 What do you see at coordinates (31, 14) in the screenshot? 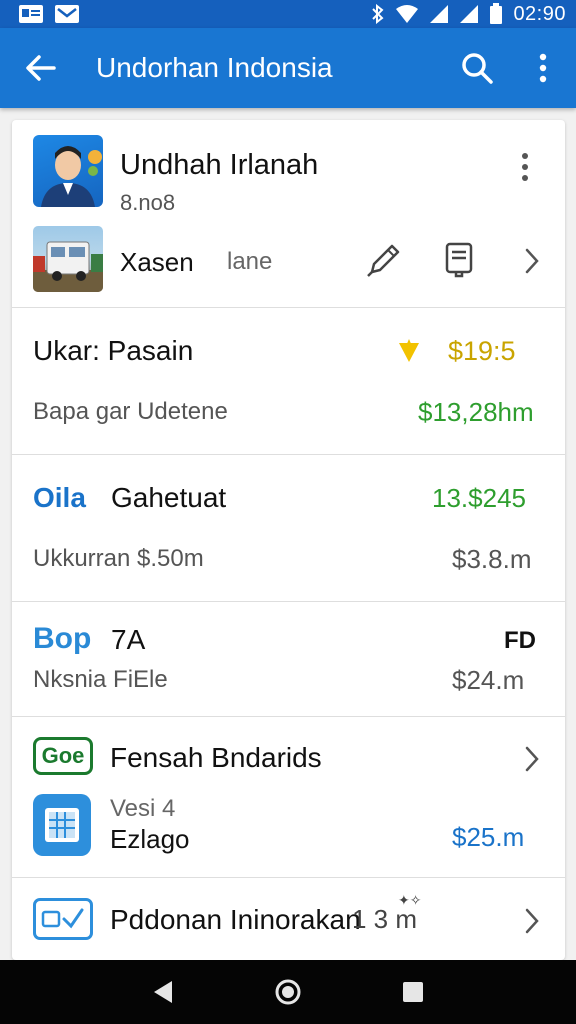
I see `contact-card-icon` at bounding box center [31, 14].